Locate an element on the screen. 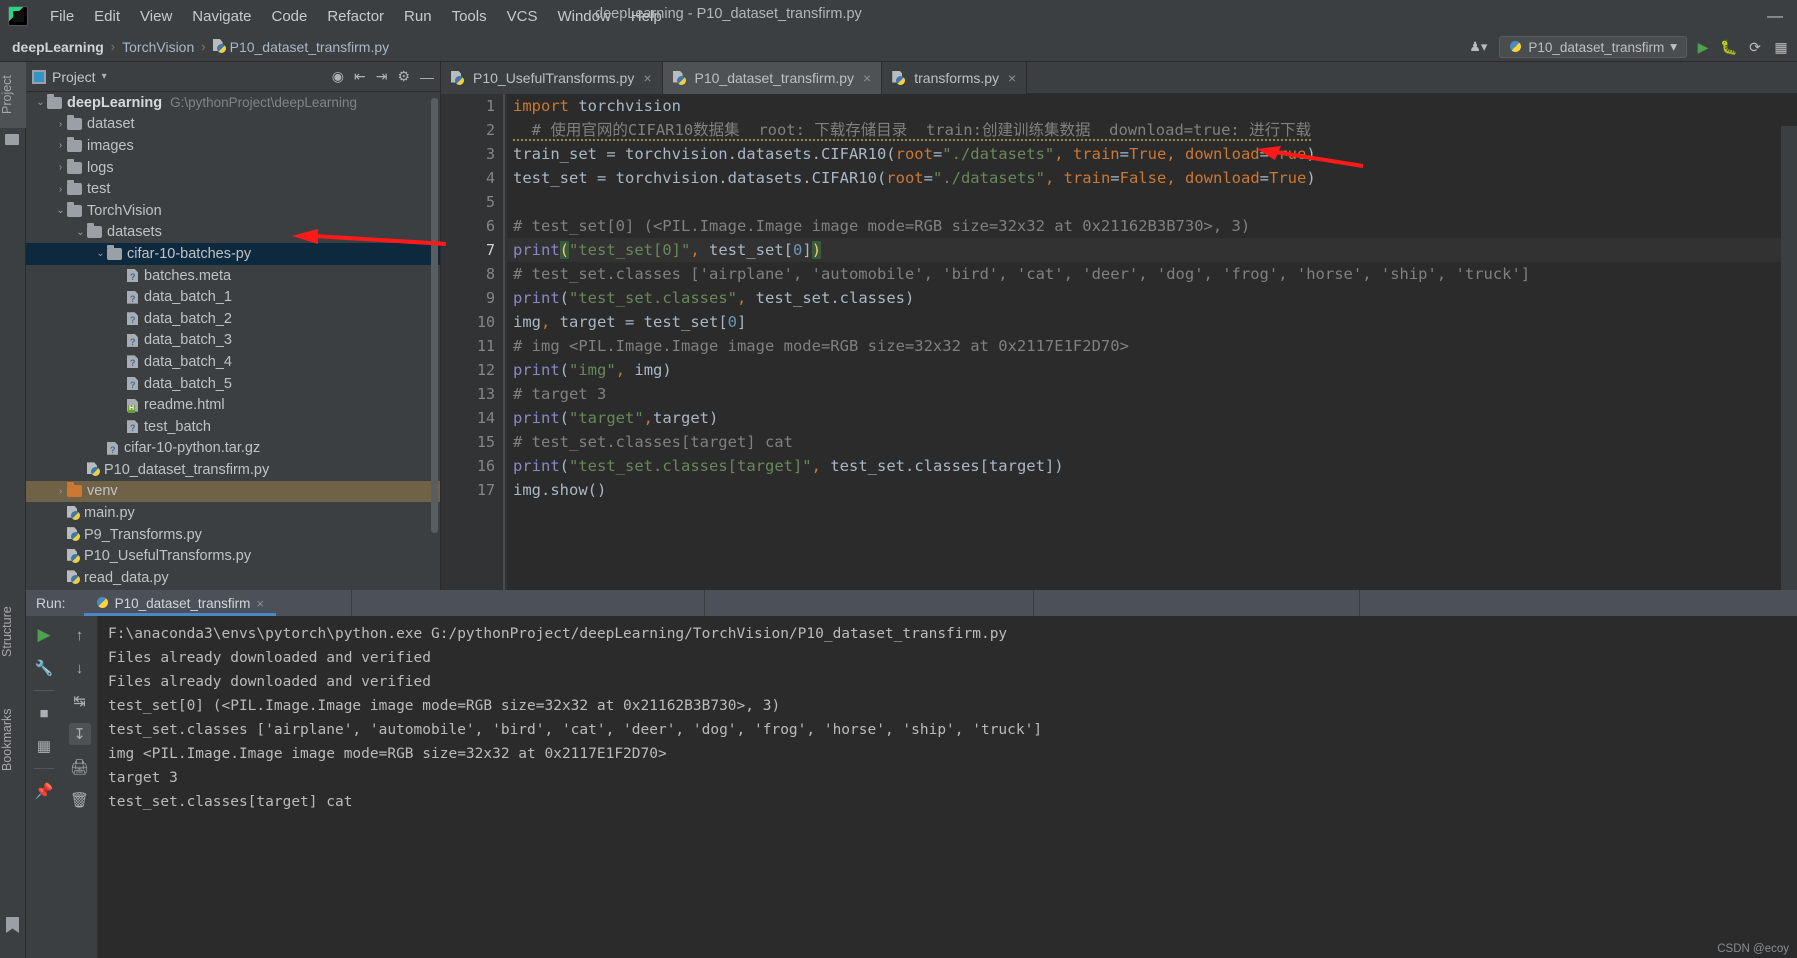 Image resolution: width=1797 pixels, height=958 pixels. code-line-7: print("test_set[0]", test_set[0]) is located at coordinates (1152, 250).